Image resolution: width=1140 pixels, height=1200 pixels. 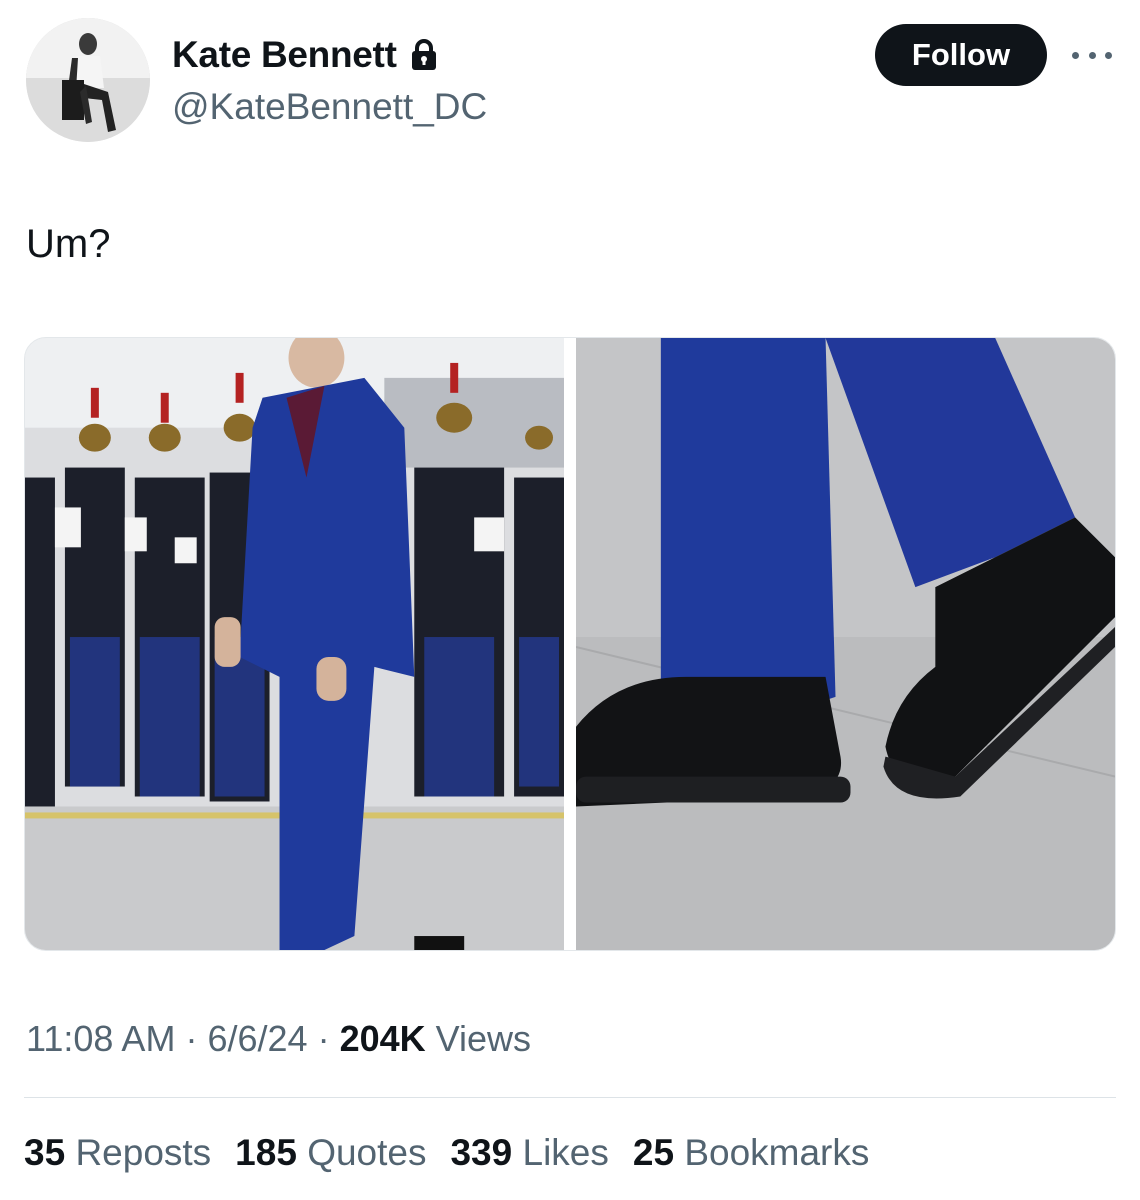 I want to click on likes-stat: 339 Likes, so click(x=529, y=1153).